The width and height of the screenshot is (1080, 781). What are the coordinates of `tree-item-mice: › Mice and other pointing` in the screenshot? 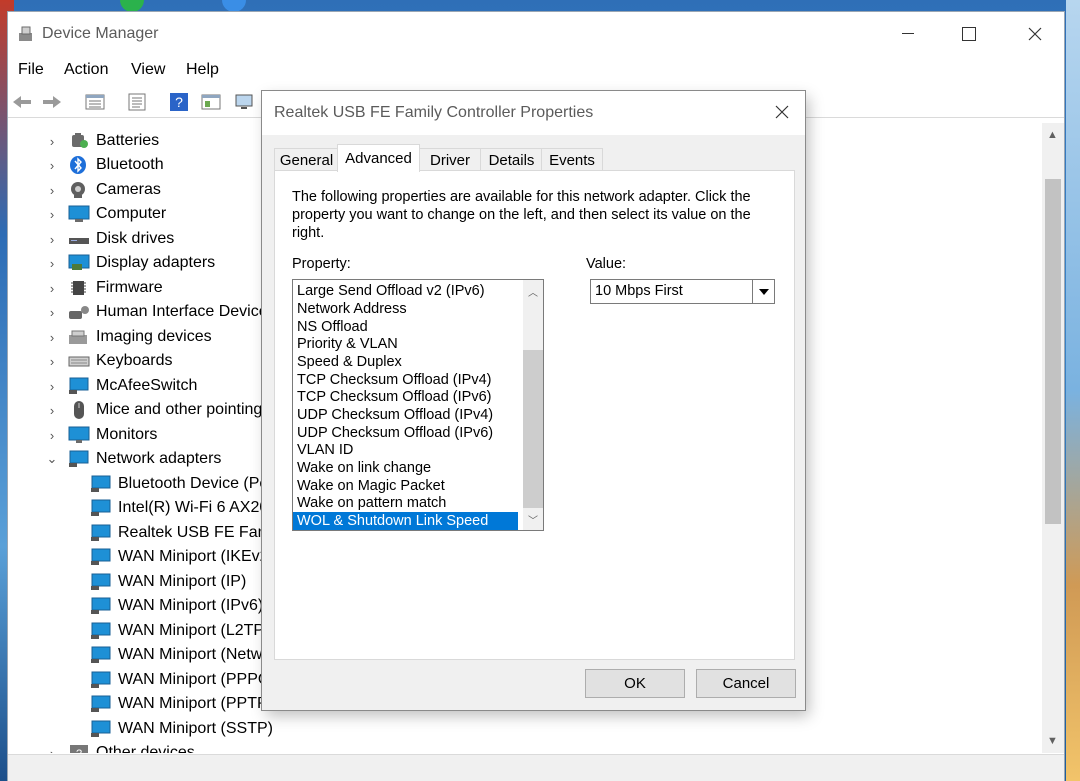 It's located at (153, 410).